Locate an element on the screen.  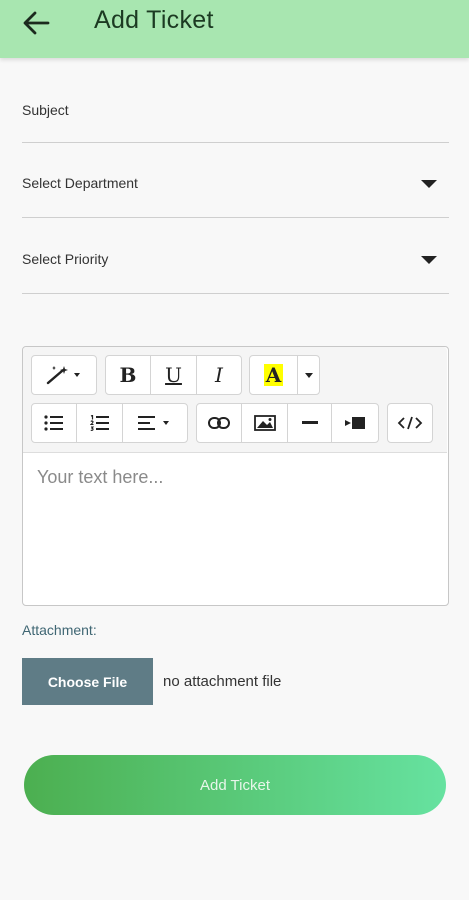
department-select: Select Department is located at coordinates (235, 189).